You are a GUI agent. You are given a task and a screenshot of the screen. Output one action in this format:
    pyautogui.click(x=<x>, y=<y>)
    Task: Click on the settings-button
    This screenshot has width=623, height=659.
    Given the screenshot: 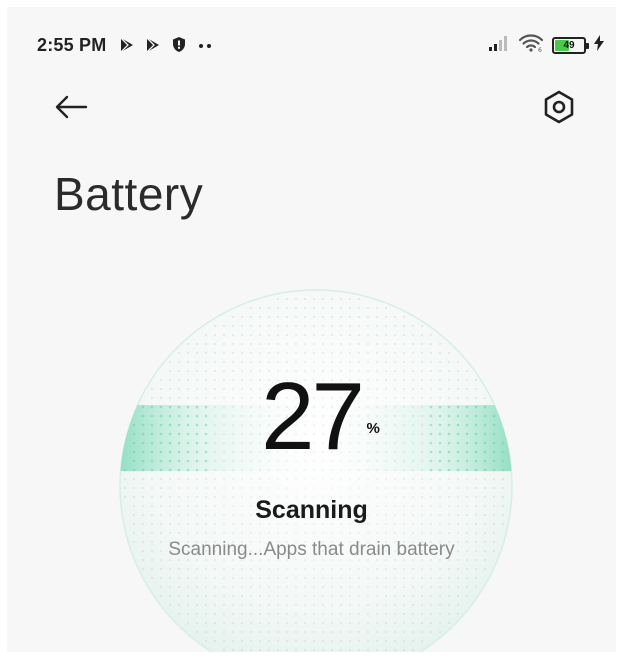 What is the action you would take?
    pyautogui.click(x=559, y=109)
    